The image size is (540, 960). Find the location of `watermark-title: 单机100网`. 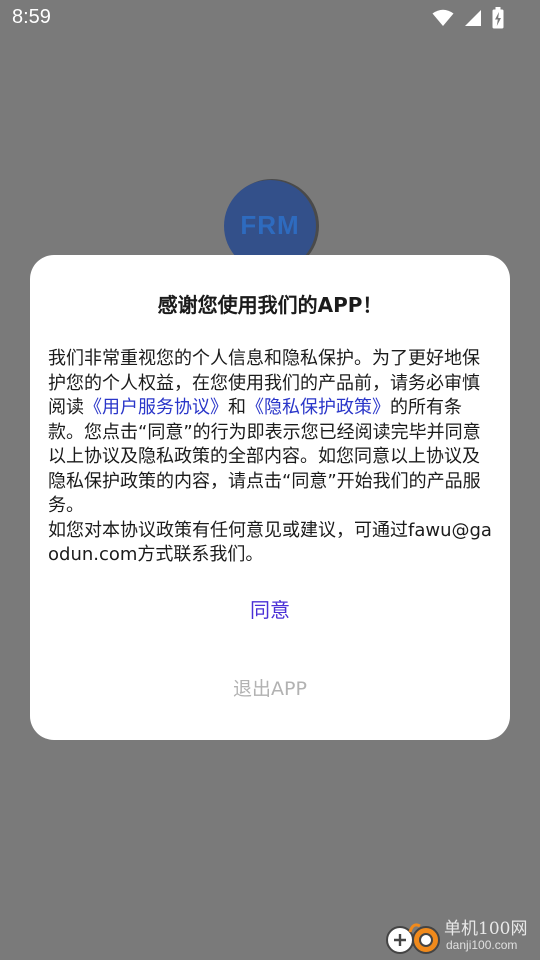

watermark-title: 单机100网 is located at coordinates (486, 929).